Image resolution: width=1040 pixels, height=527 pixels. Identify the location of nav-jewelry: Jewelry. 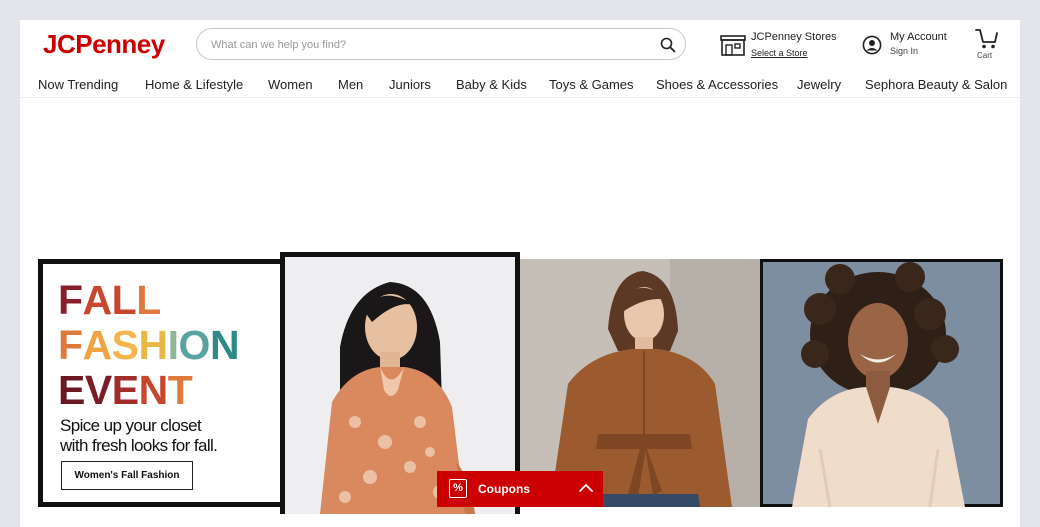
(819, 84).